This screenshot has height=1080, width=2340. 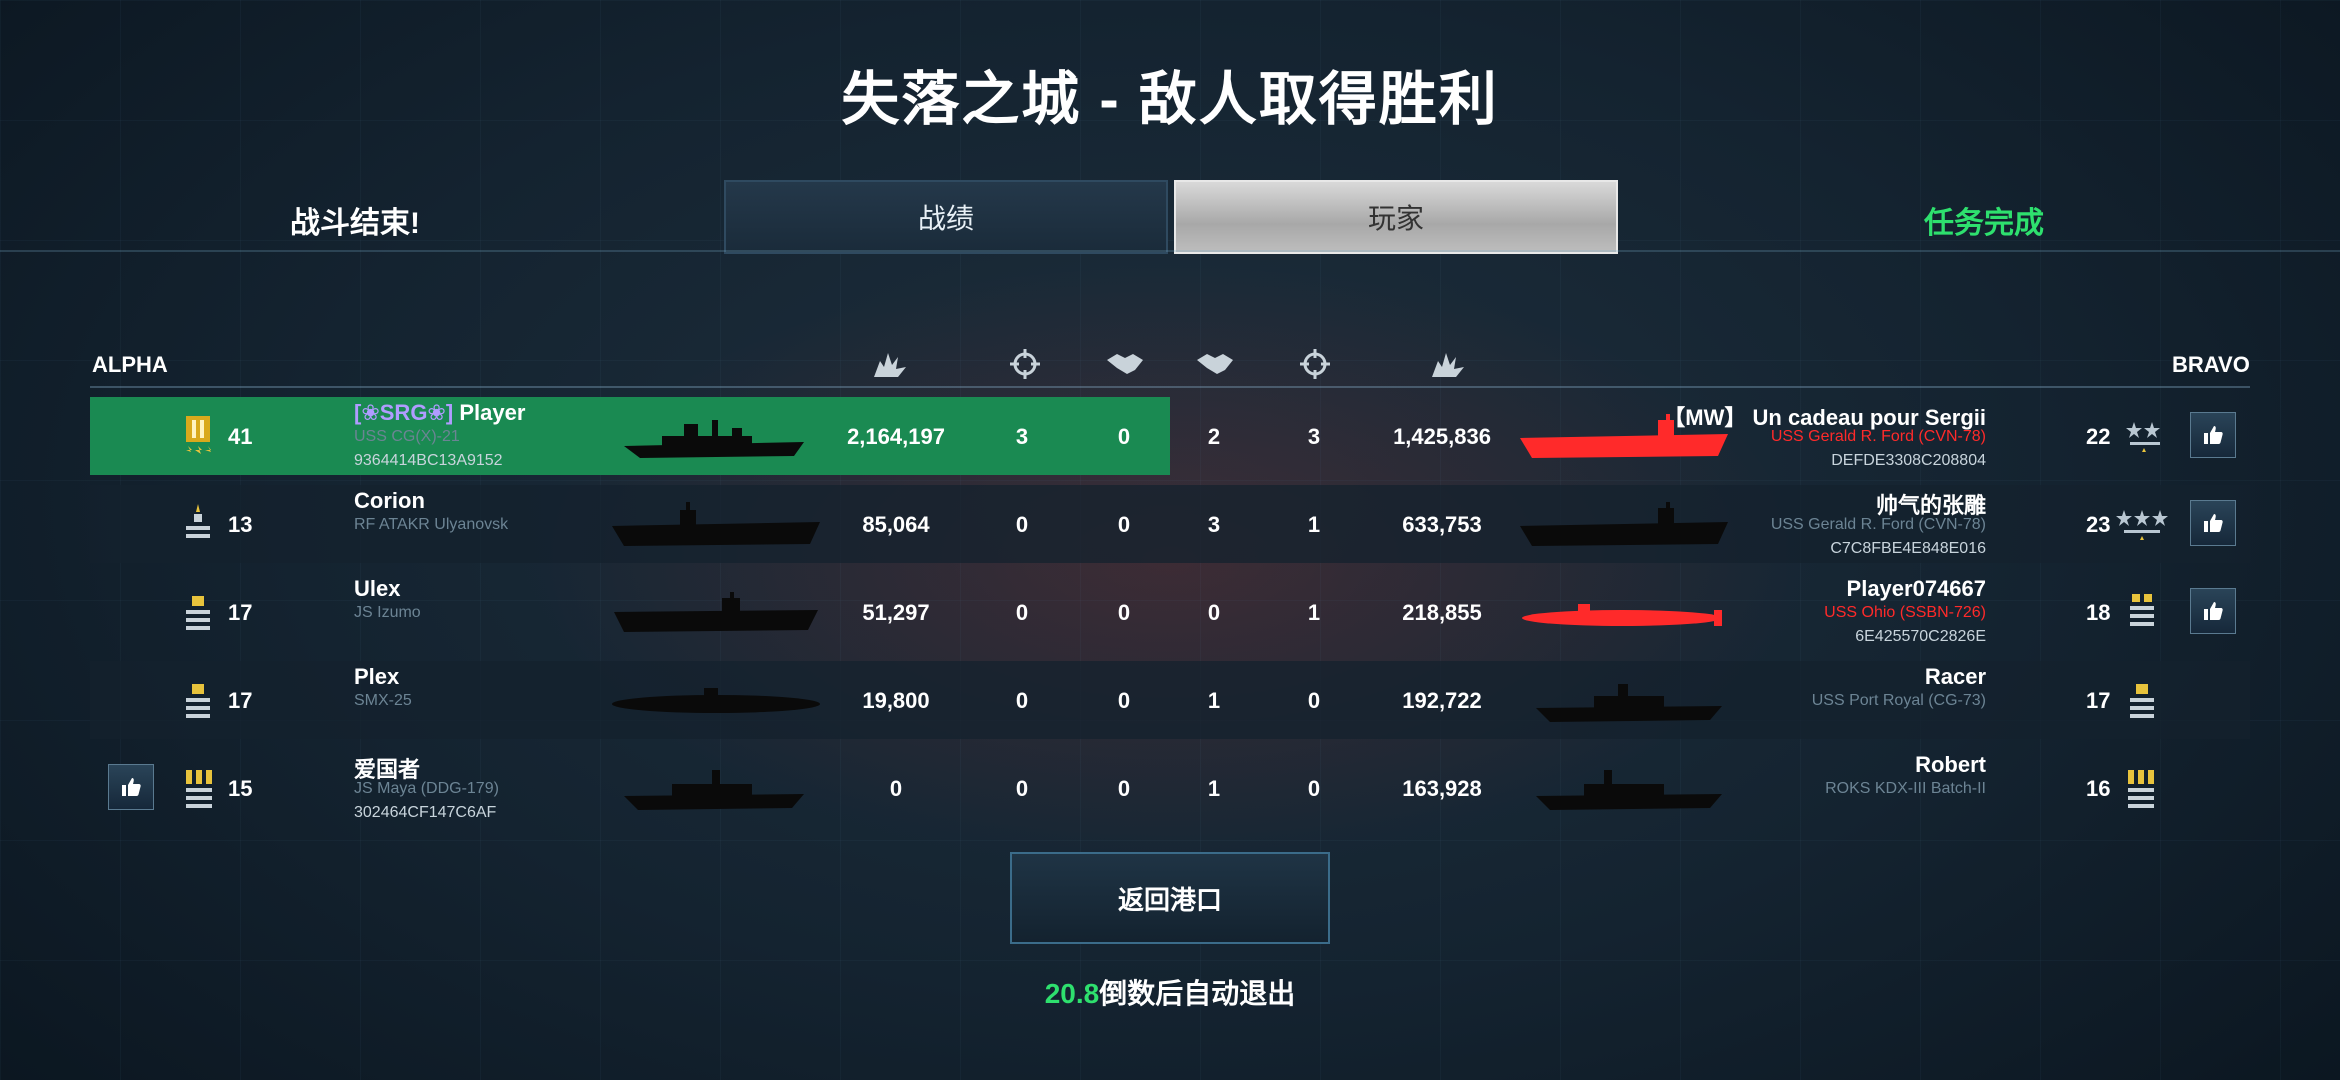 What do you see at coordinates (1442, 700) in the screenshot?
I see `enemy-score: 192,722` at bounding box center [1442, 700].